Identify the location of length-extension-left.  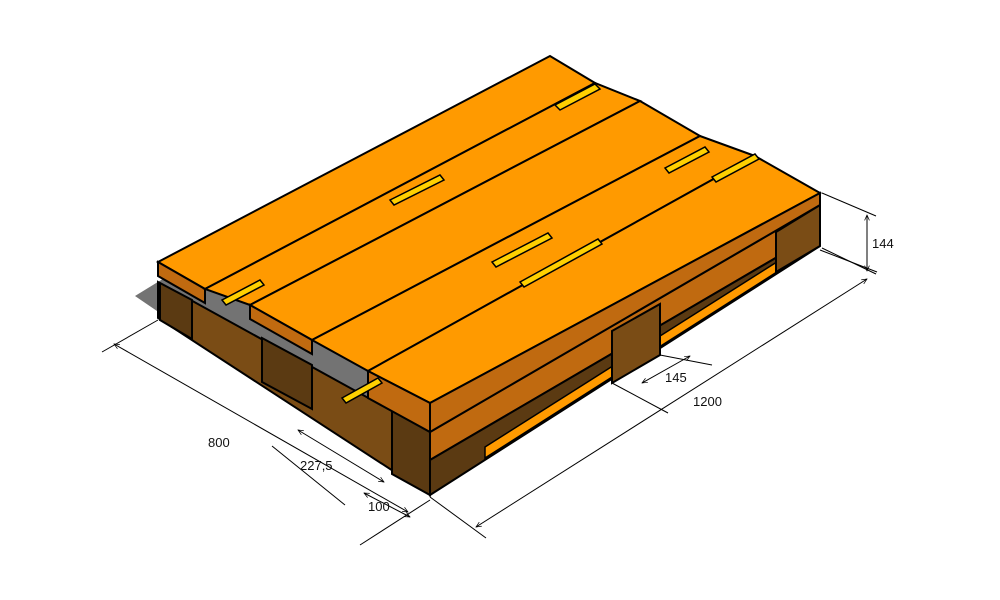
(458, 517).